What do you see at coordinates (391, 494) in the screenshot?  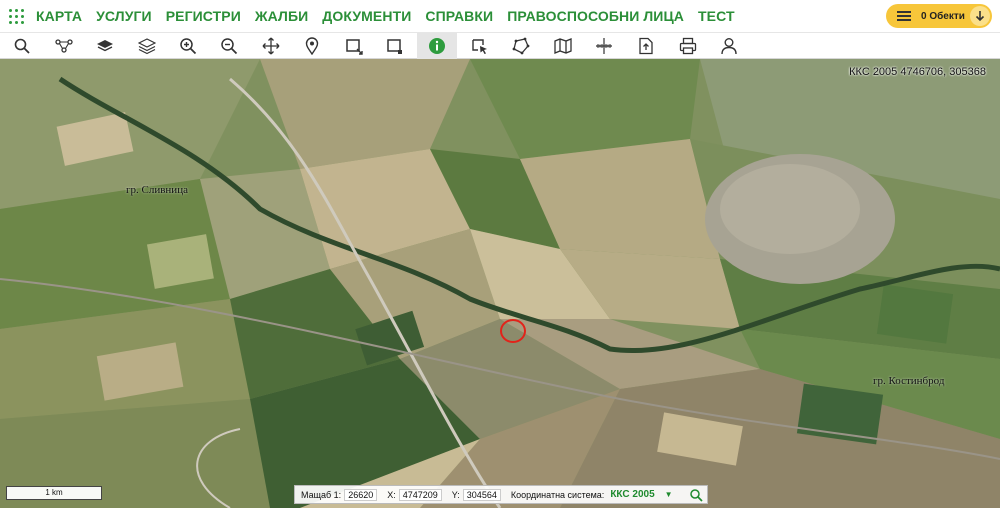 I see `x-label: X:` at bounding box center [391, 494].